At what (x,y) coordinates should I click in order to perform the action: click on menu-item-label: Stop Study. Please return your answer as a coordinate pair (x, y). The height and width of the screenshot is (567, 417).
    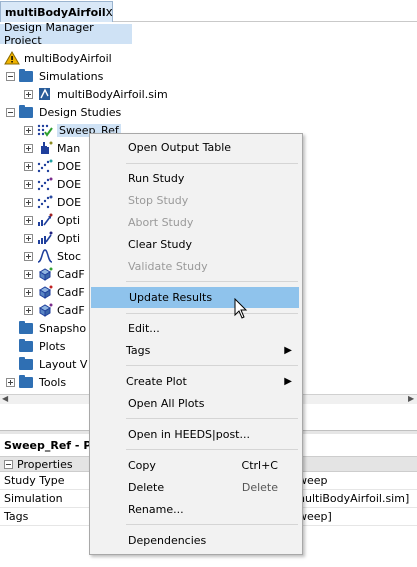
    Looking at the image, I should click on (158, 200).